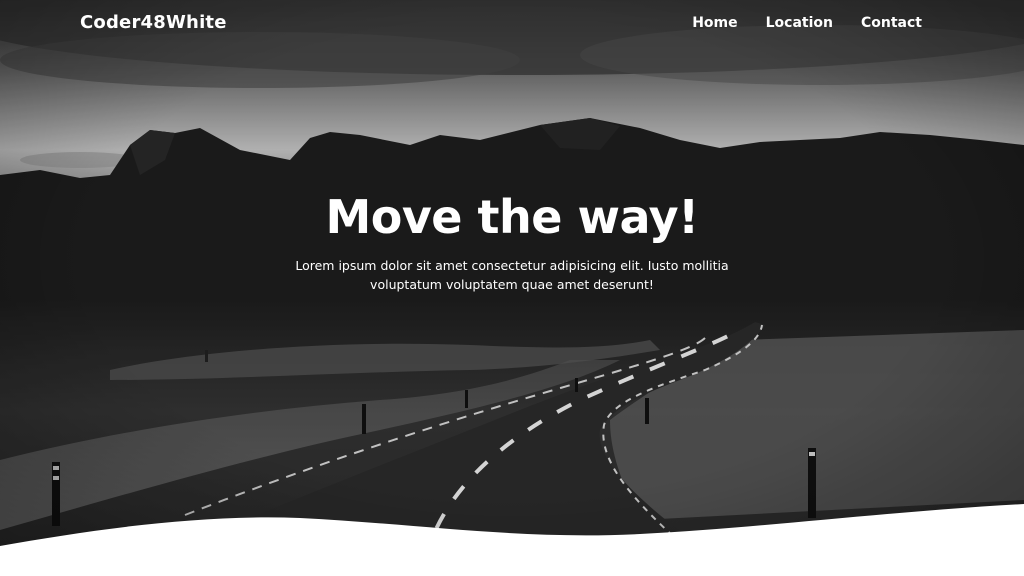 This screenshot has width=1024, height=576. What do you see at coordinates (512, 217) in the screenshot?
I see `hero-title: Move the way!` at bounding box center [512, 217].